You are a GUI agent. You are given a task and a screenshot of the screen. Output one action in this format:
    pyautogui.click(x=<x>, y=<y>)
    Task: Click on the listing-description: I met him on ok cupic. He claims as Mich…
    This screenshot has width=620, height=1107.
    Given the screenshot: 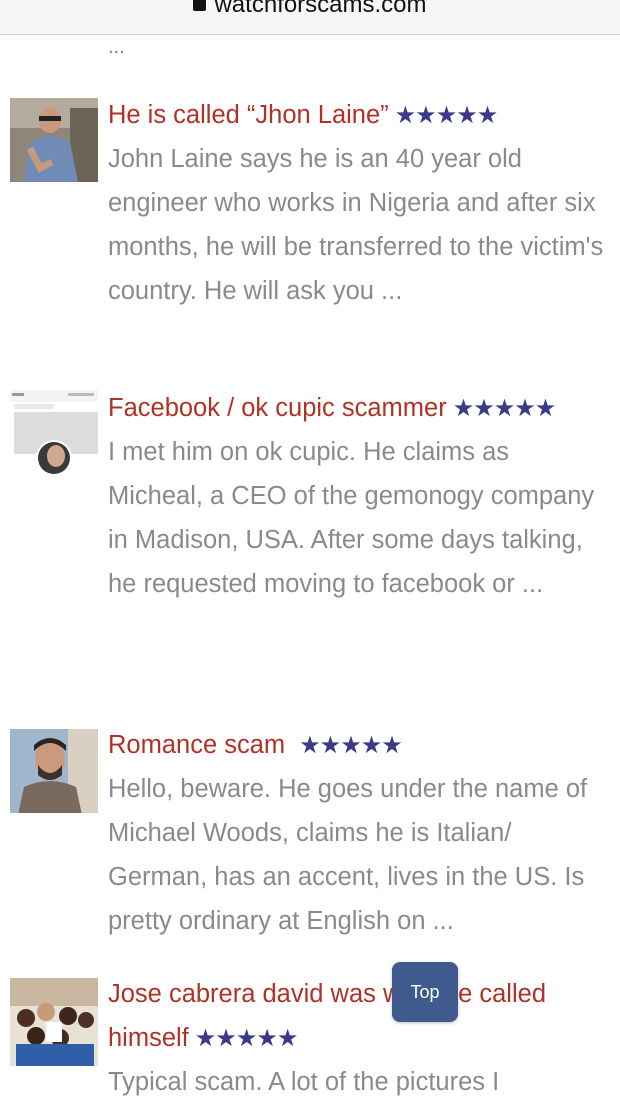 What is the action you would take?
    pyautogui.click(x=351, y=518)
    